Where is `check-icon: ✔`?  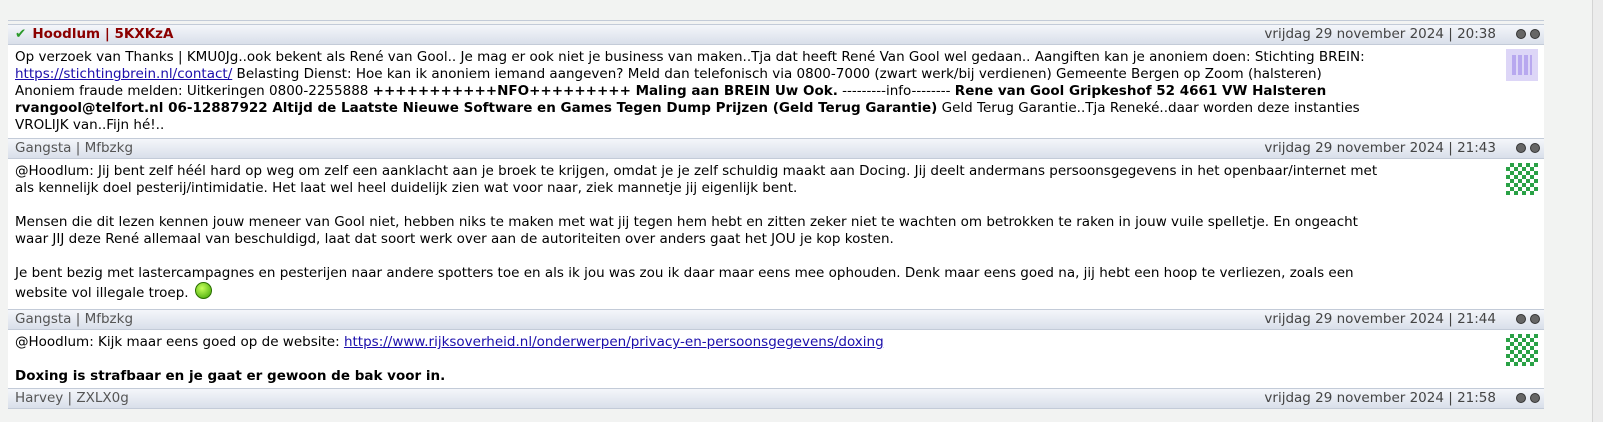 check-icon: ✔ is located at coordinates (21, 34).